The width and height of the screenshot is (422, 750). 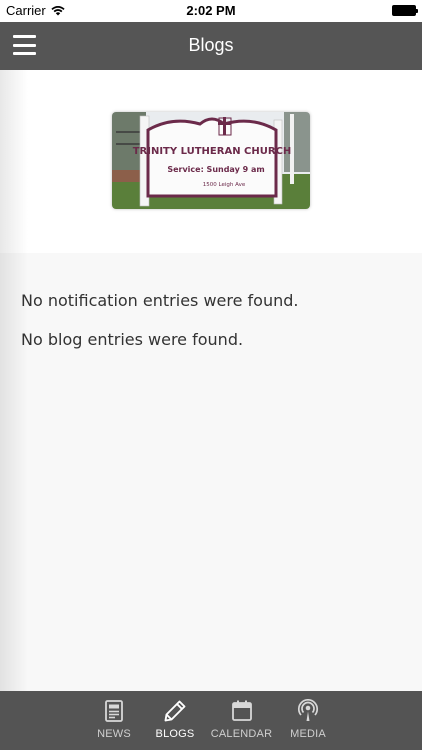 I want to click on battery-icon, so click(x=405, y=10).